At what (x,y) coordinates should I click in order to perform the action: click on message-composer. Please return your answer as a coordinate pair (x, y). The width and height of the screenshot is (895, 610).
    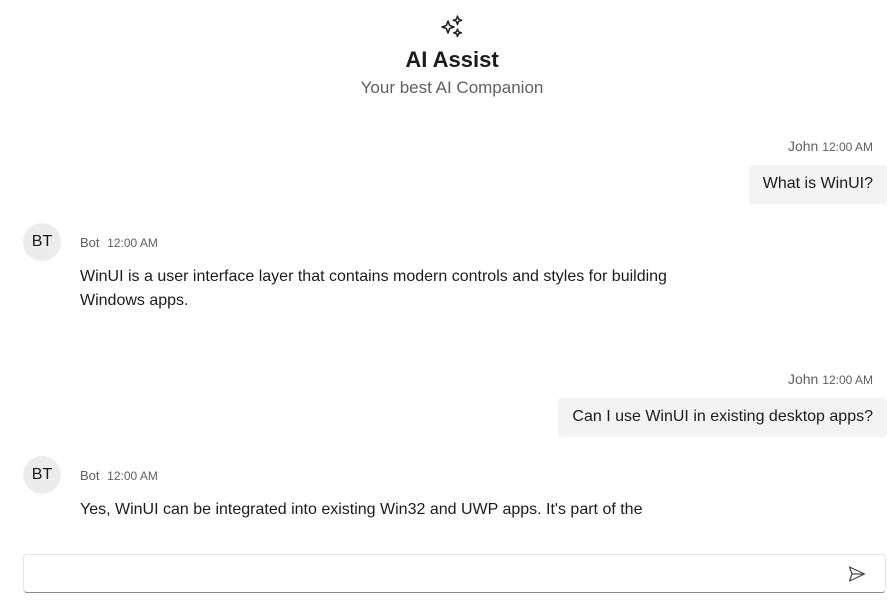
    Looking at the image, I should click on (454, 574).